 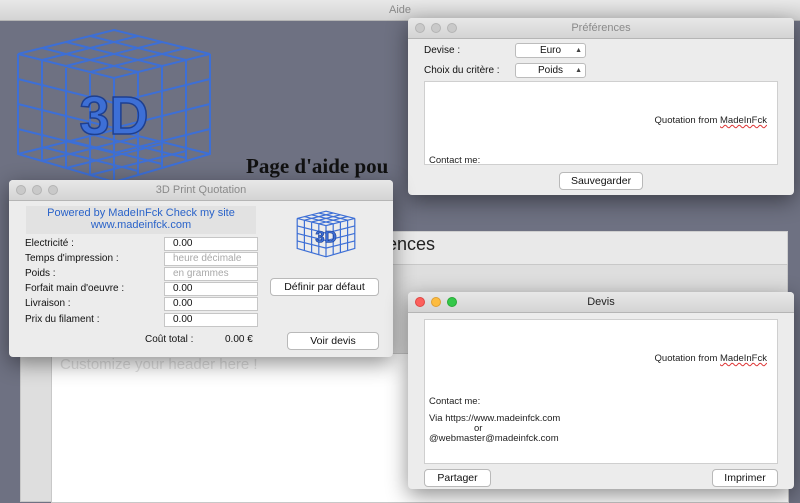 I want to click on criteria-value: Poids, so click(x=550, y=70).